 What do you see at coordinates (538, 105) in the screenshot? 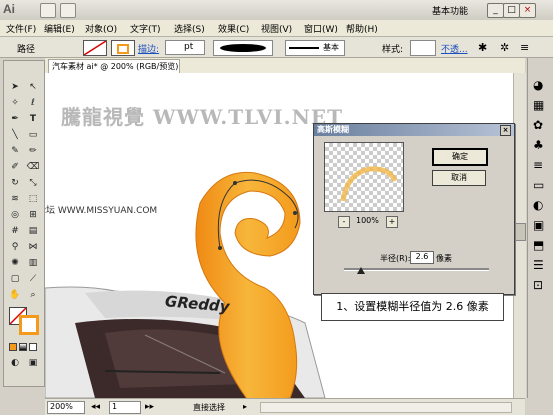
I see `swatches-panel-icon: ▦` at bounding box center [538, 105].